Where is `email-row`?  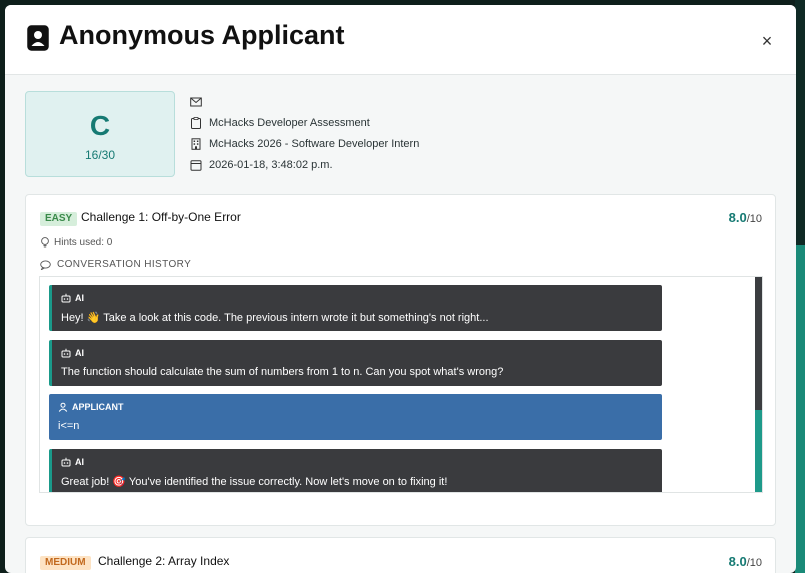 email-row is located at coordinates (199, 102).